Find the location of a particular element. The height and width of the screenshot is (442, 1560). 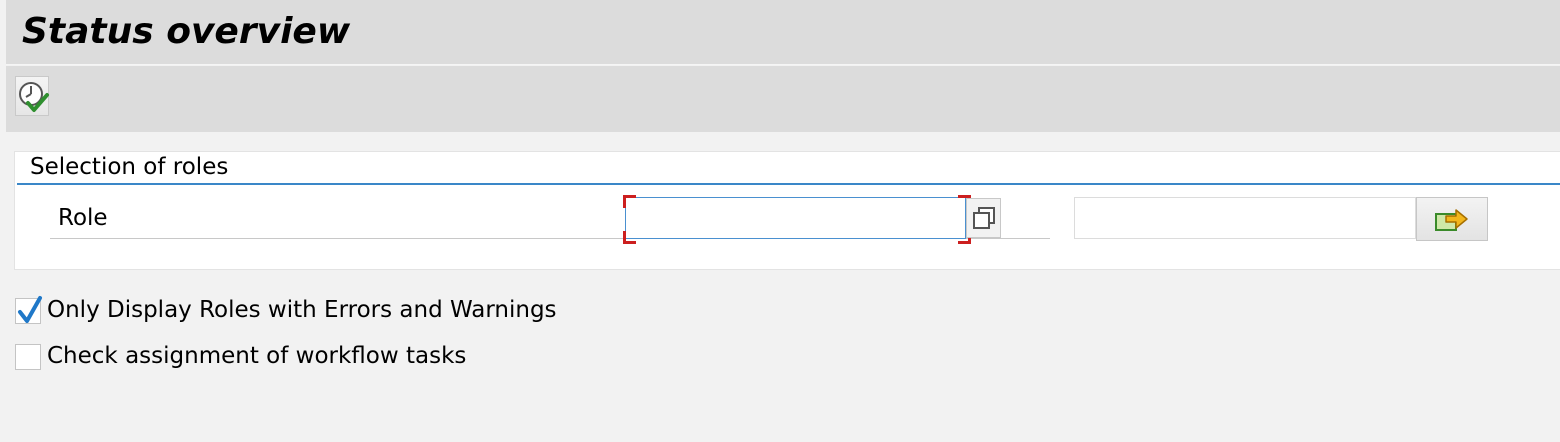

role-from-input is located at coordinates (795, 218).